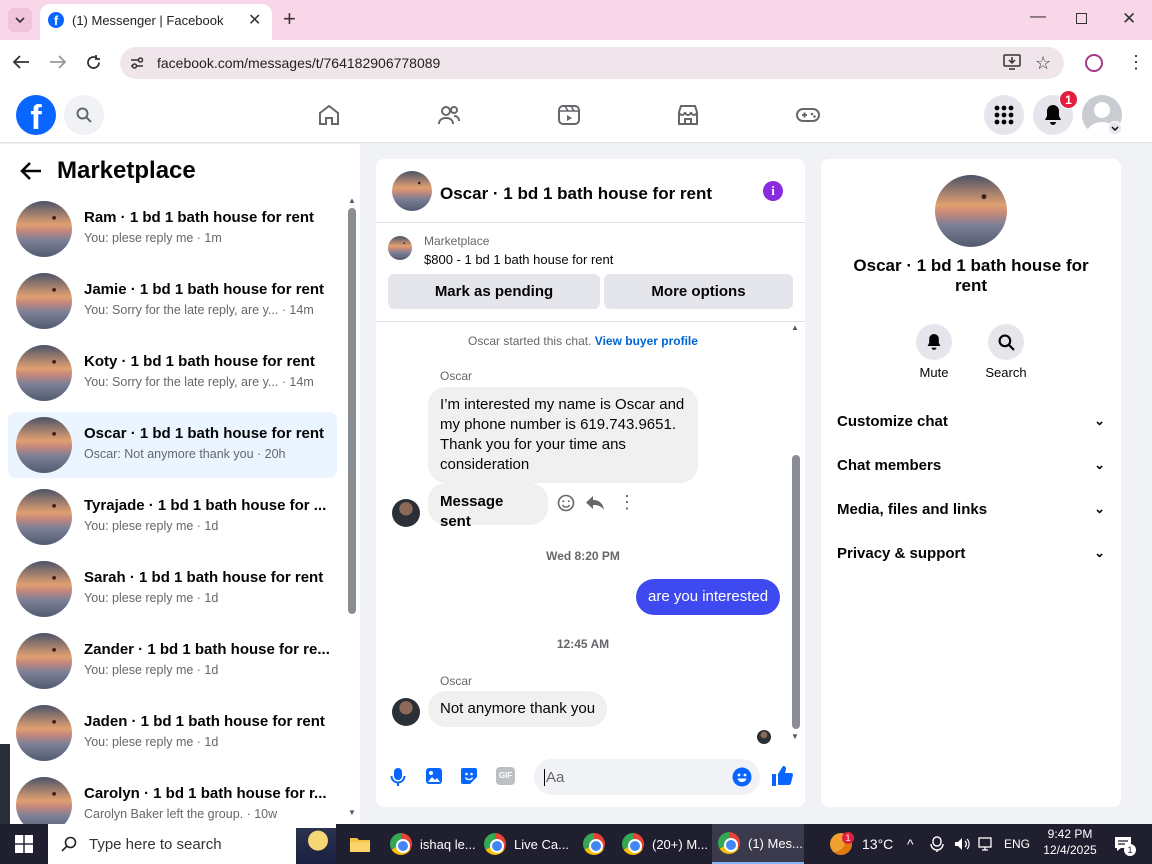 This screenshot has width=1152, height=864. What do you see at coordinates (1115, 128) in the screenshot?
I see `account-chevron-icon` at bounding box center [1115, 128].